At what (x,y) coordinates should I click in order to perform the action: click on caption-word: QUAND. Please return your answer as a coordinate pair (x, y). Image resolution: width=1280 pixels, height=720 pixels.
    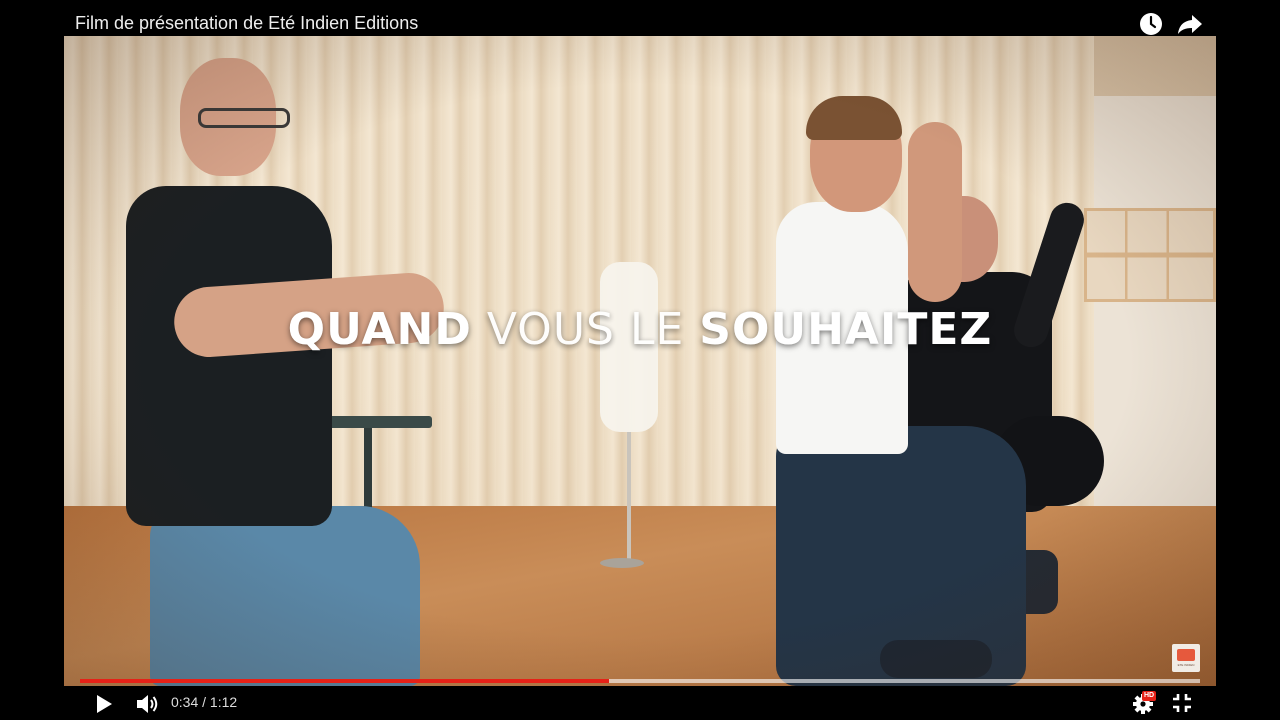
    Looking at the image, I should click on (379, 329).